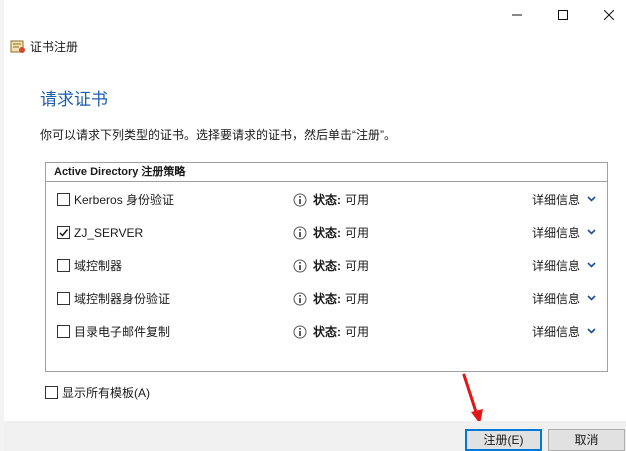 This screenshot has width=626, height=451. I want to click on cancel-button: 取消, so click(586, 440).